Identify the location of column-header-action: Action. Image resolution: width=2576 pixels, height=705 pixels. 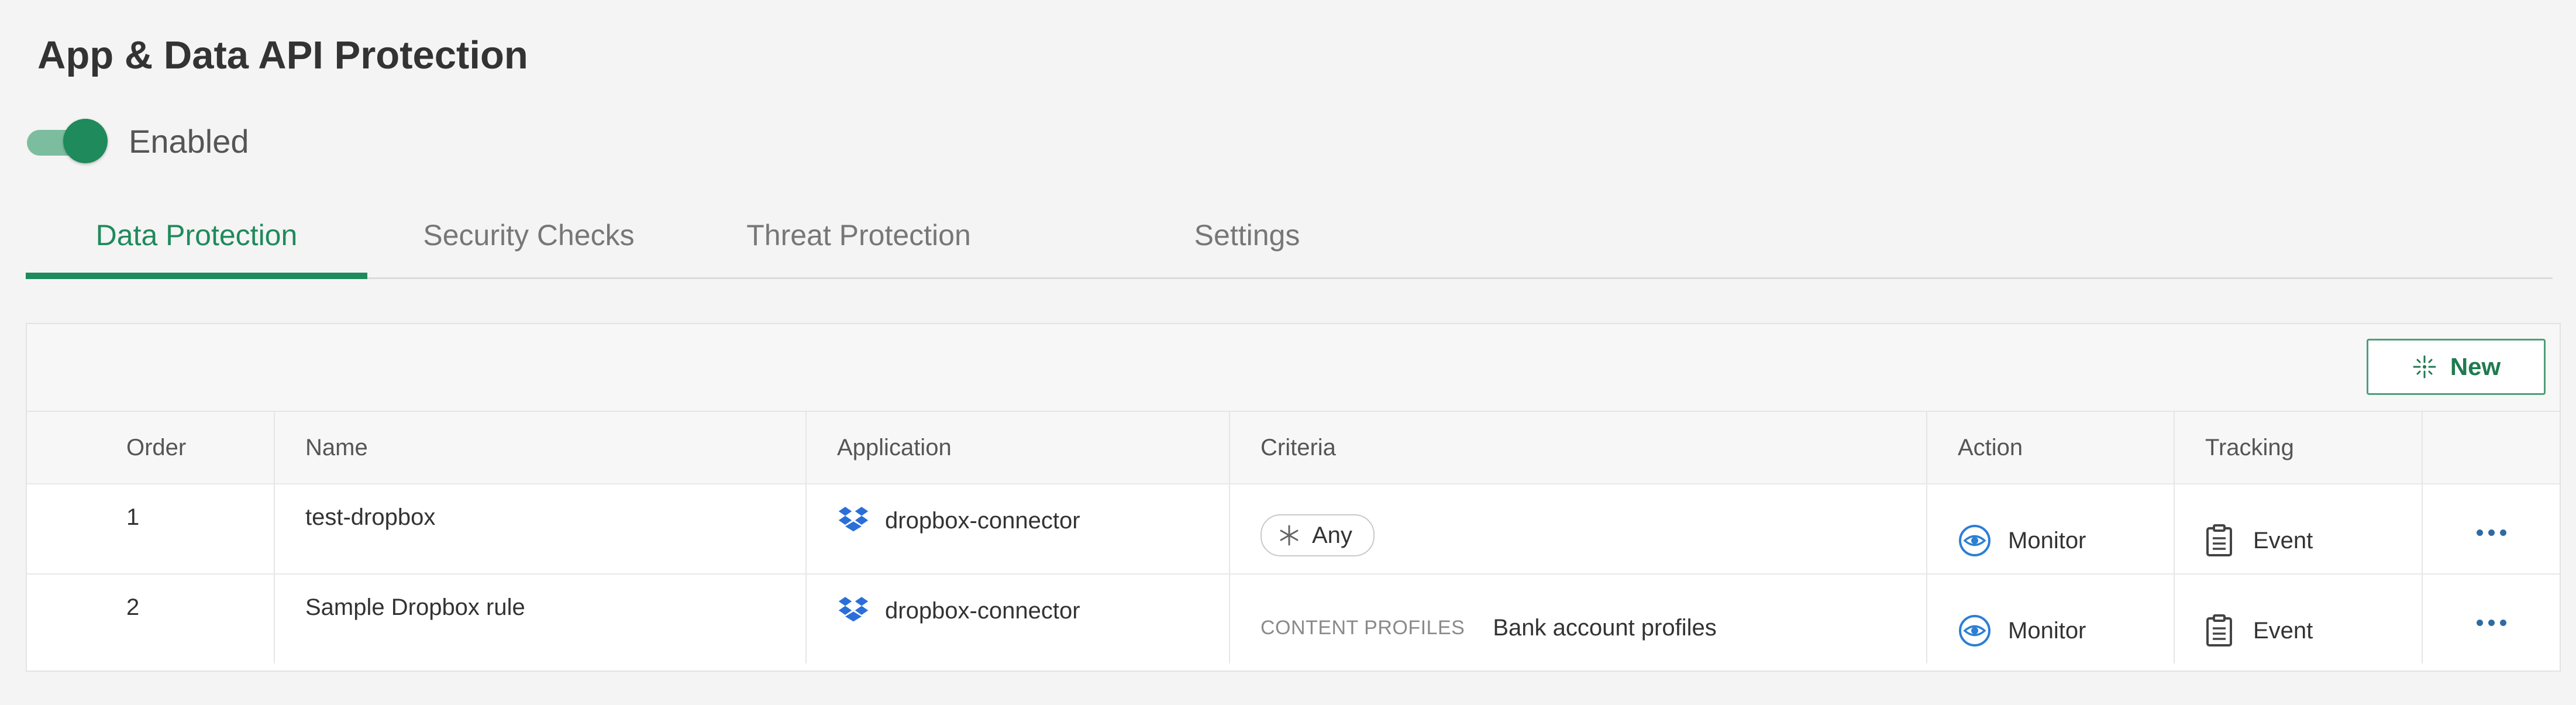
(2051, 448).